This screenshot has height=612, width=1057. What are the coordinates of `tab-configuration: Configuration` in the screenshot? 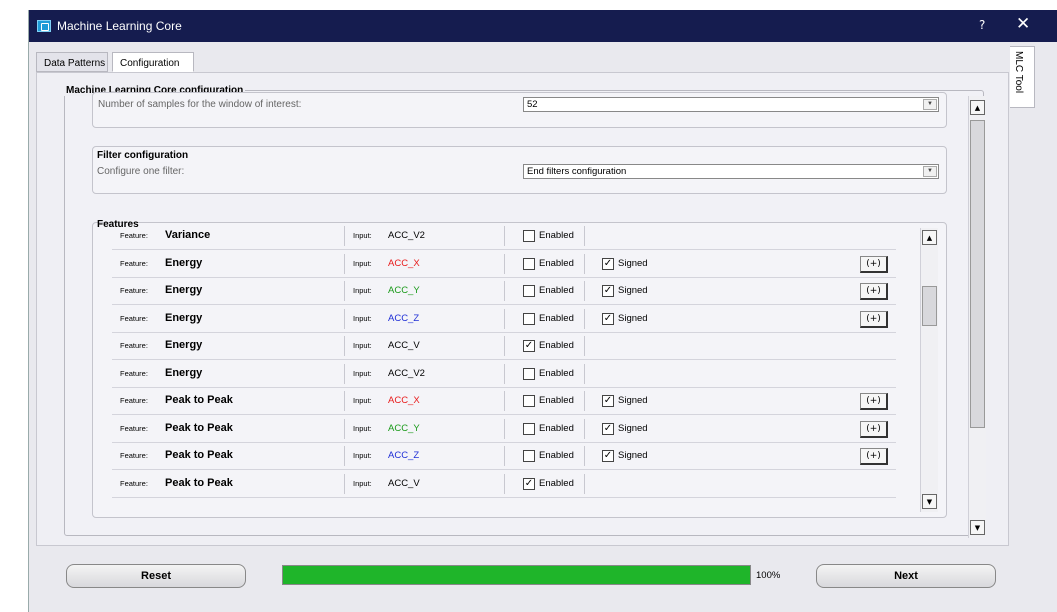 It's located at (153, 62).